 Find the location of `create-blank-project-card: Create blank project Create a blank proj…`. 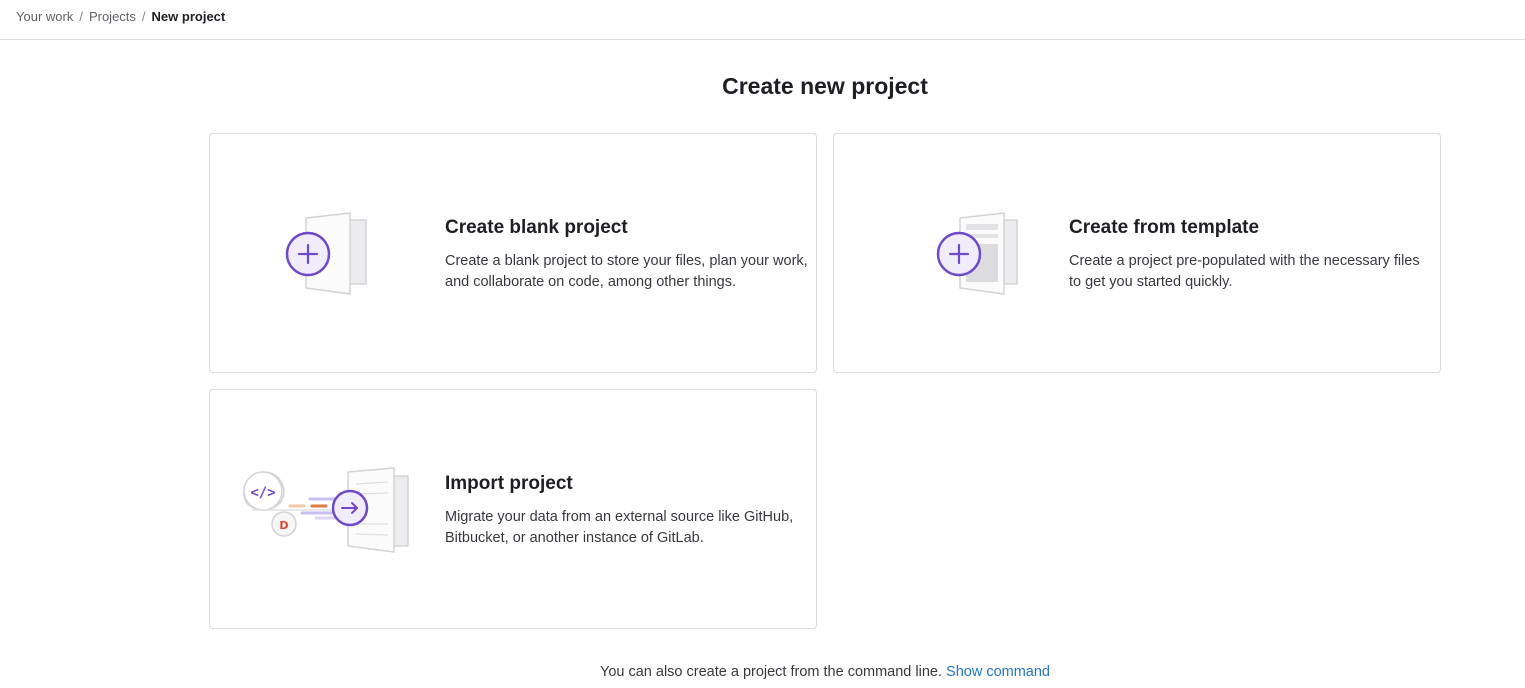

create-blank-project-card: Create blank project Create a blank proj… is located at coordinates (513, 253).